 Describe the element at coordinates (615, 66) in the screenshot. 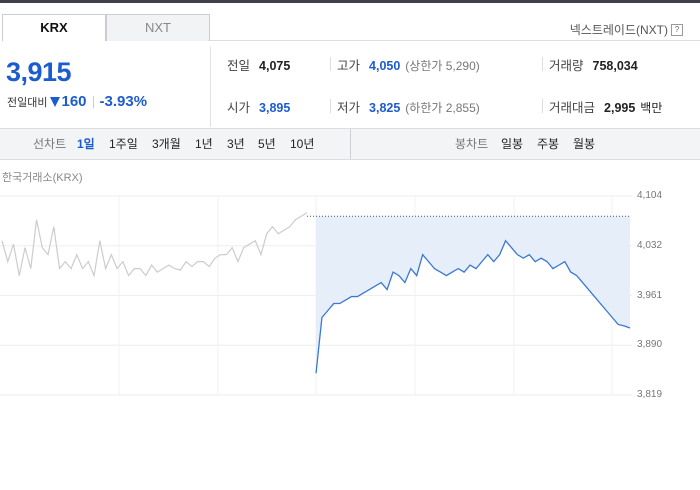

I see `stat-volume-value: 758,034` at that location.